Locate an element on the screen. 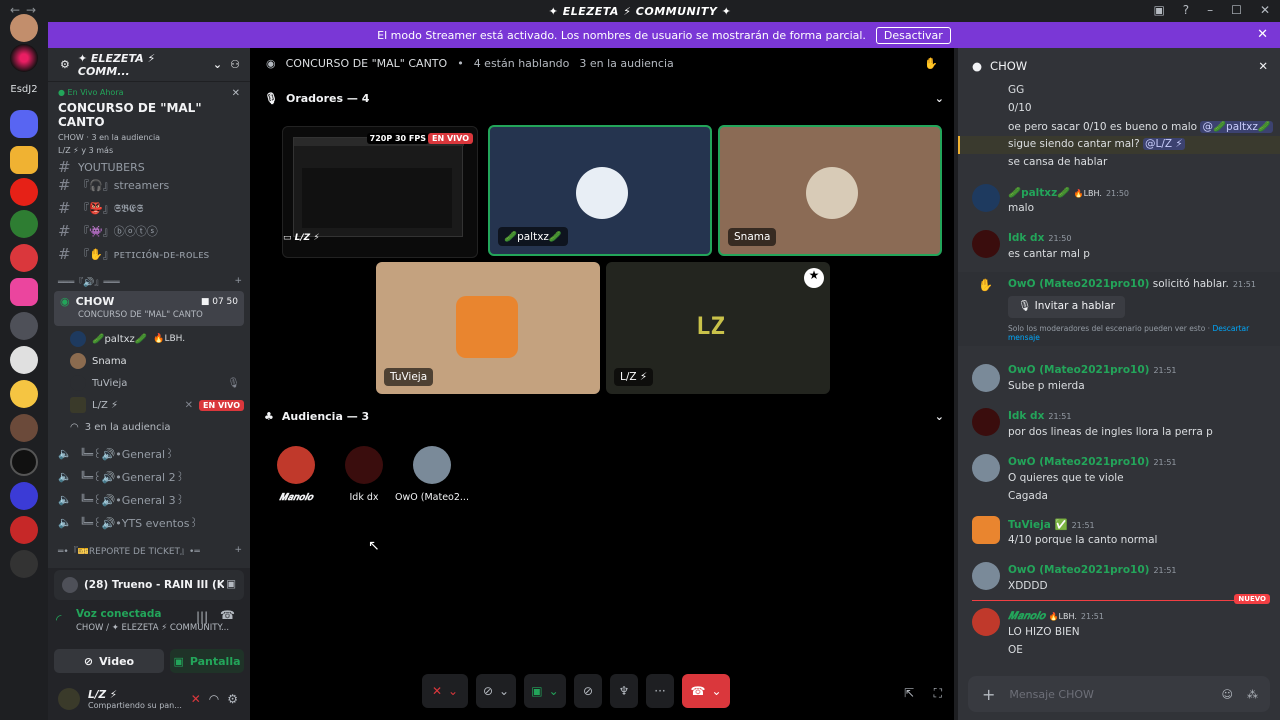  raise-hand-icon: ✋ is located at coordinates (931, 63).